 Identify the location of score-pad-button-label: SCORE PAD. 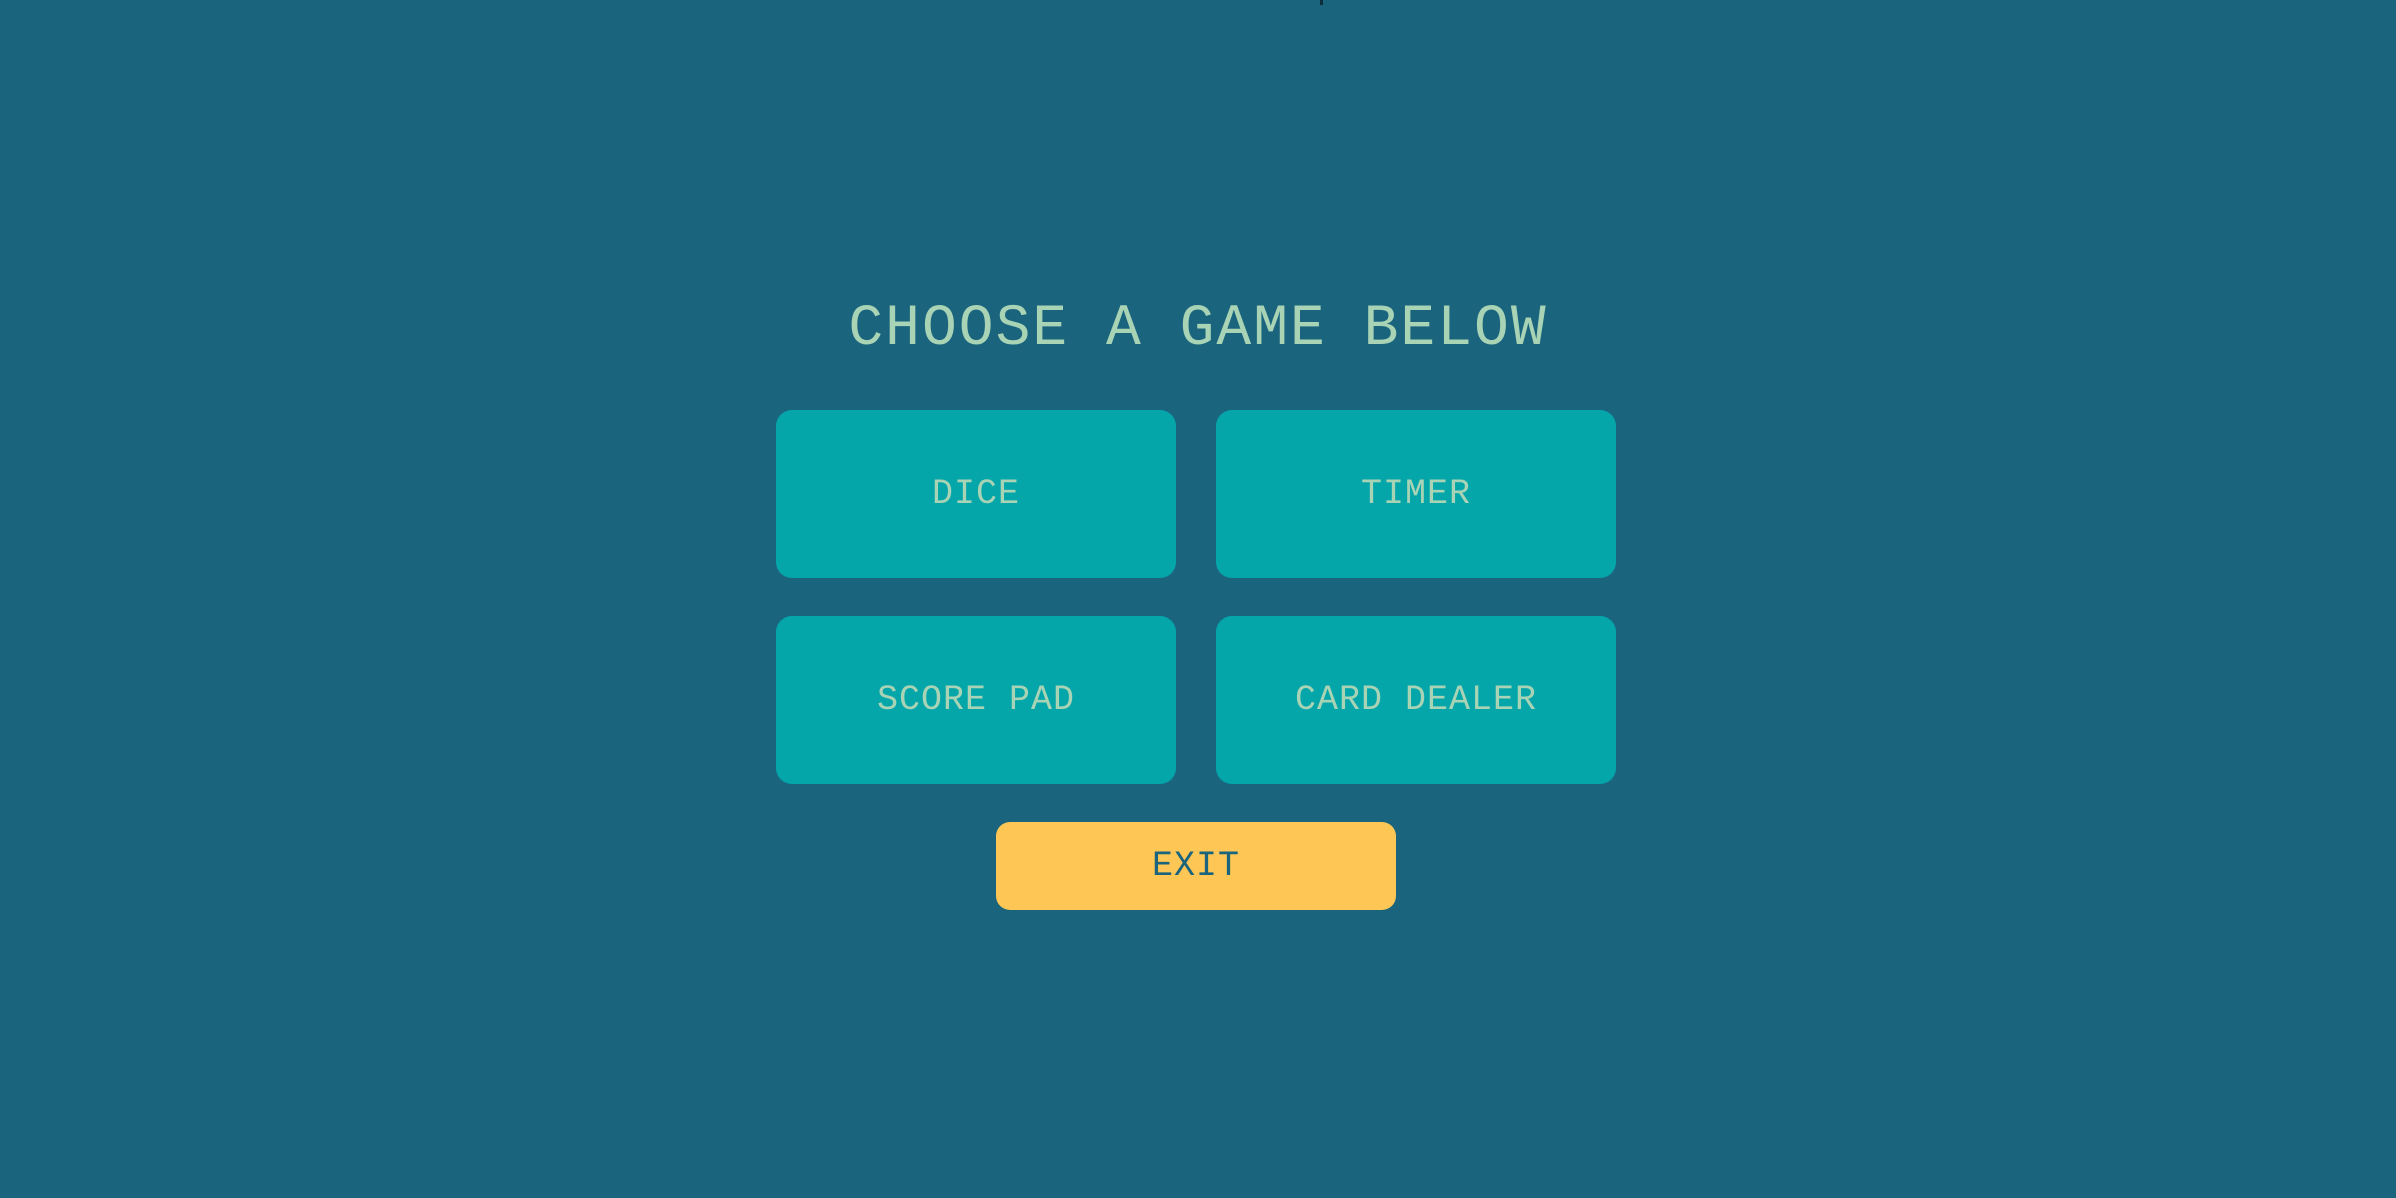
(976, 700).